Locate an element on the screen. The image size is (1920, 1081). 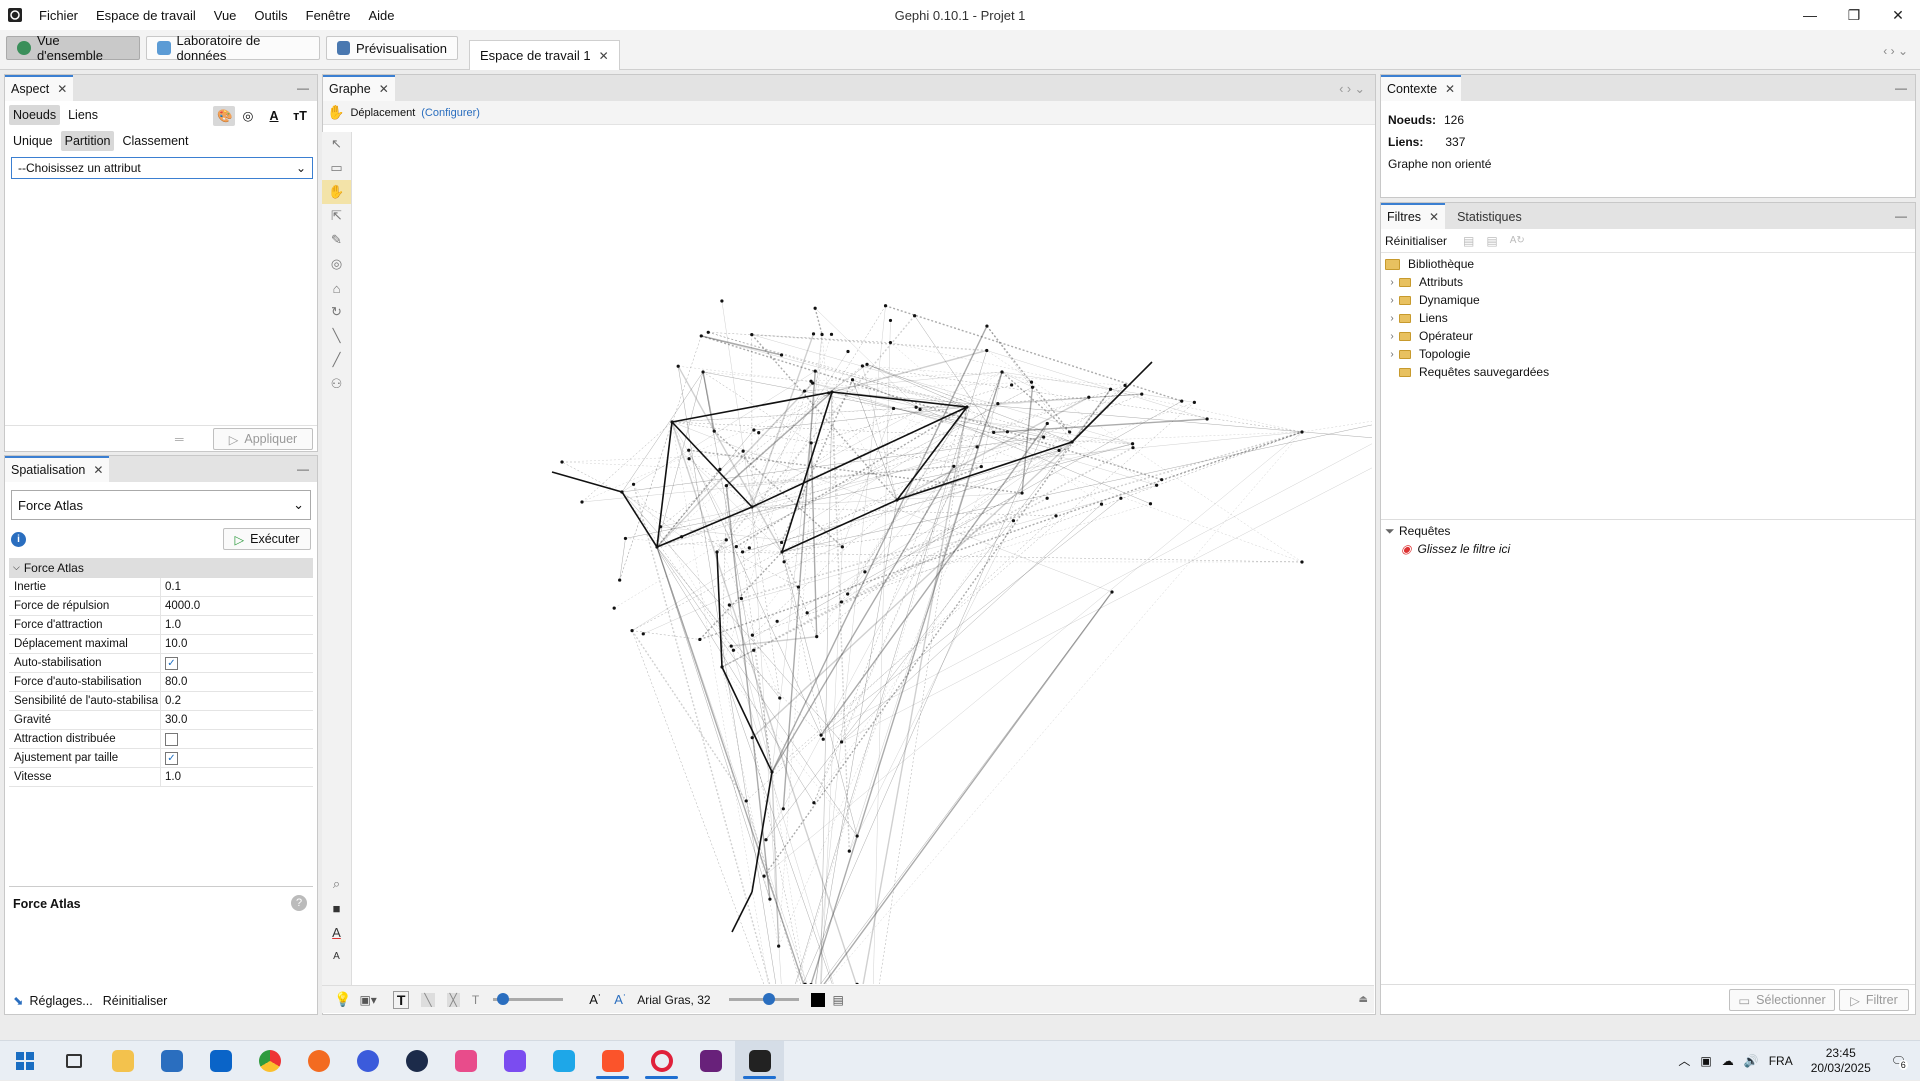
info-icon: i is located at coordinates (18, 539).